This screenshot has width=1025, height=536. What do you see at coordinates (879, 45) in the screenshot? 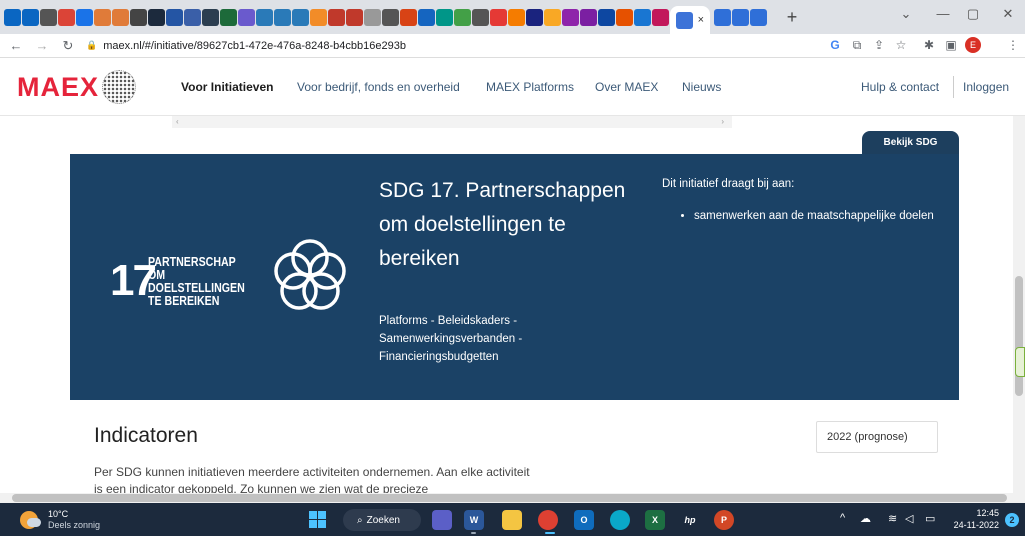
I see `share-icon: ⇪` at bounding box center [879, 45].